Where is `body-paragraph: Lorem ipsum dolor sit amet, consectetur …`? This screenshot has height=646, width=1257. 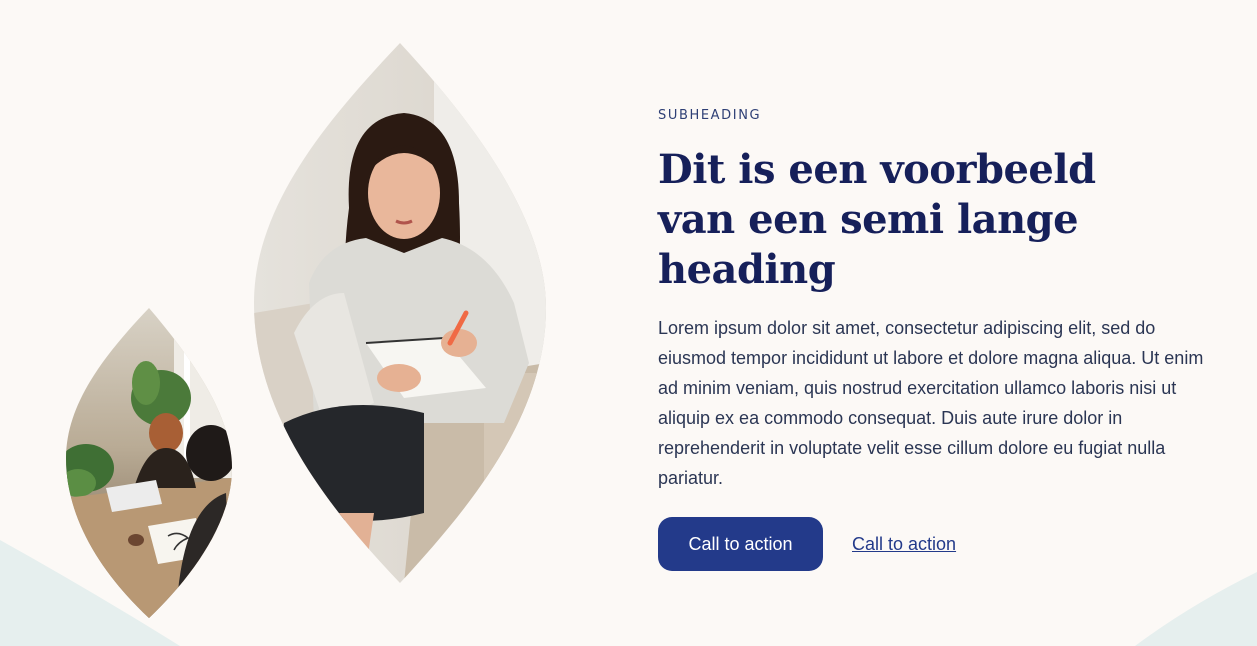 body-paragraph: Lorem ipsum dolor sit amet, consectetur … is located at coordinates (931, 403).